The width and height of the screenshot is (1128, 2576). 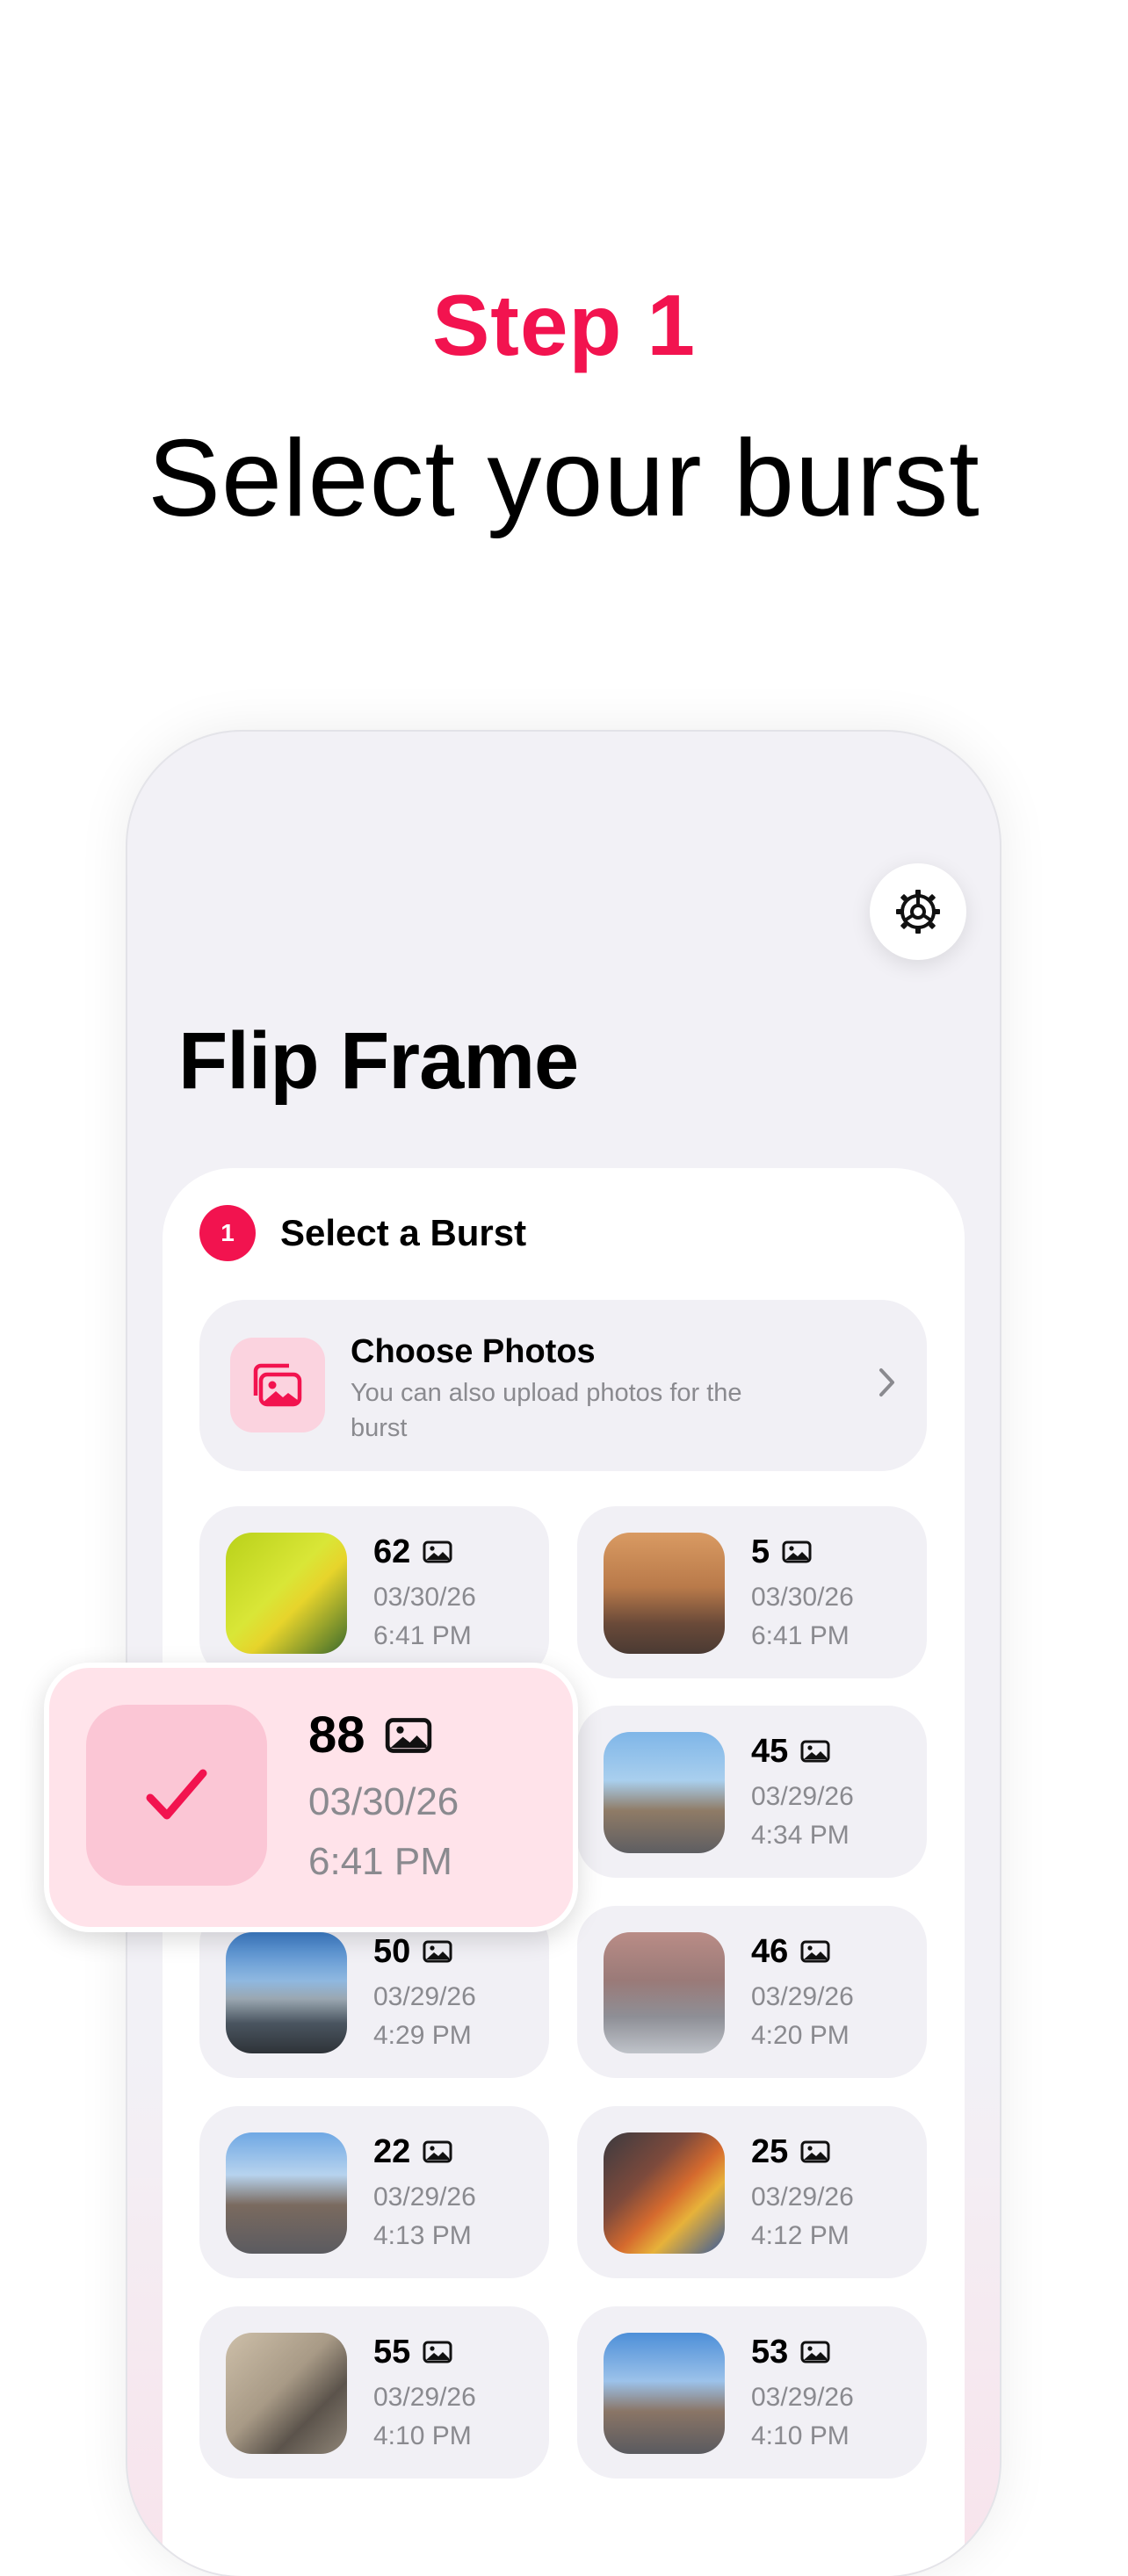 I want to click on burst-count: 62, so click(x=392, y=1551).